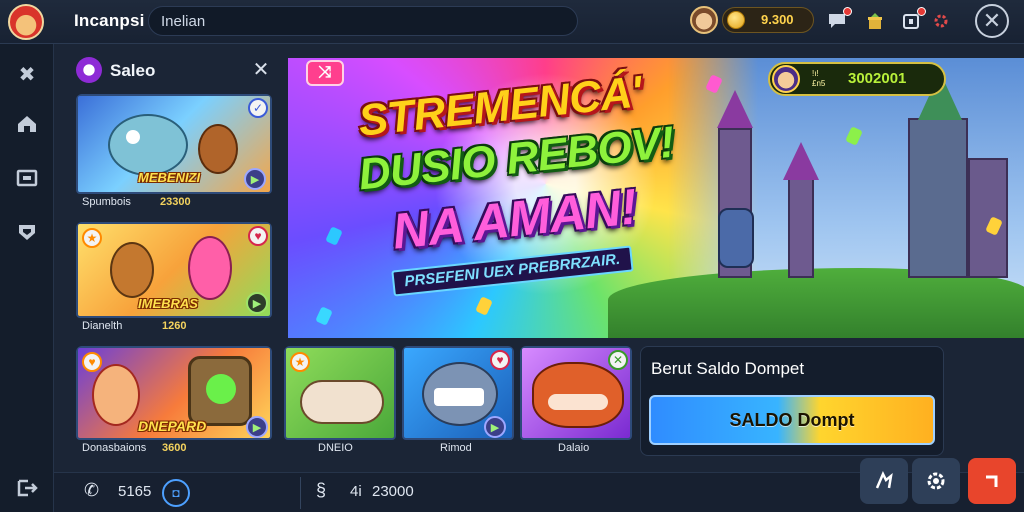  I want to click on bottom-middle-label: 4i, so click(356, 491).